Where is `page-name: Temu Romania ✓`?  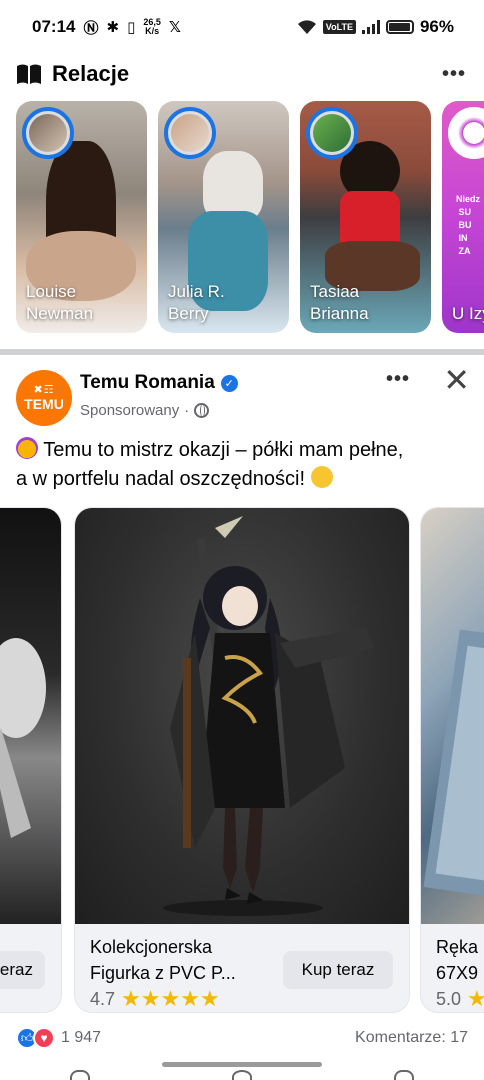 page-name: Temu Romania ✓ is located at coordinates (159, 383).